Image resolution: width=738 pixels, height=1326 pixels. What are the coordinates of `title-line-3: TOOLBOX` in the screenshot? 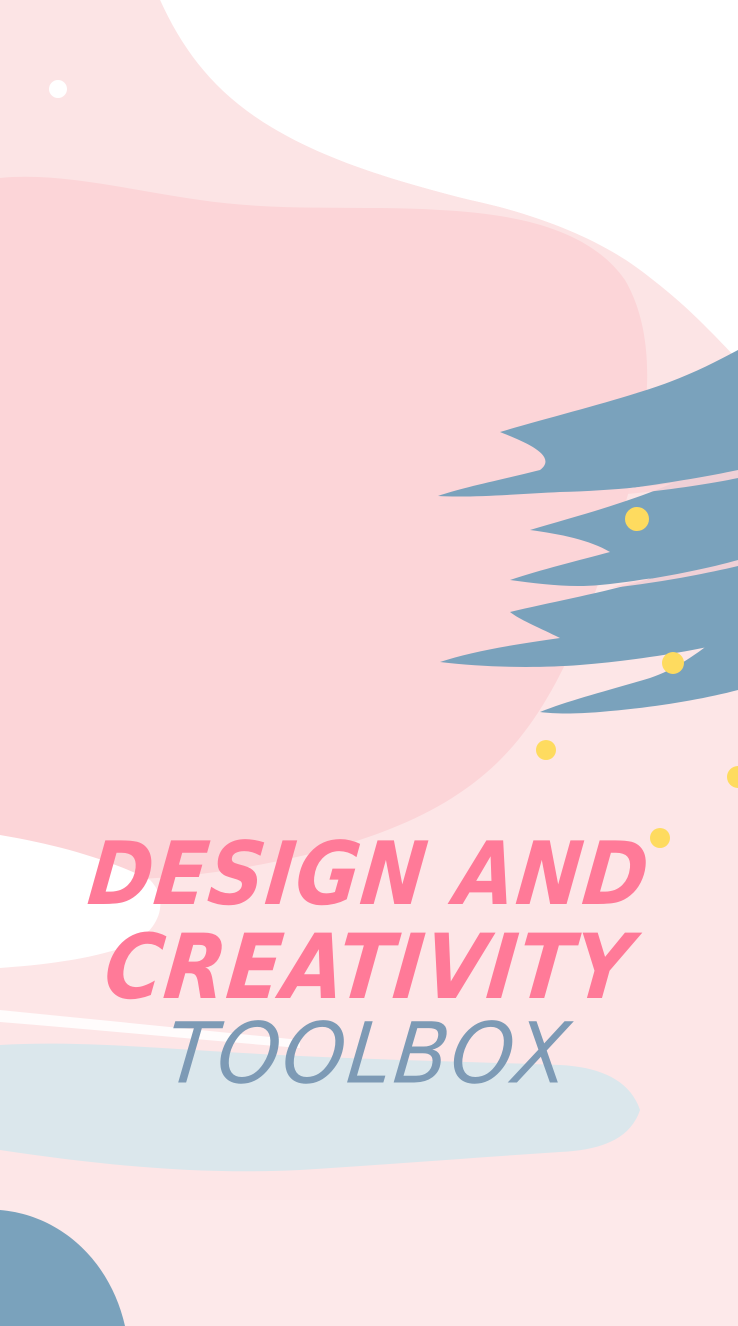 It's located at (369, 1053).